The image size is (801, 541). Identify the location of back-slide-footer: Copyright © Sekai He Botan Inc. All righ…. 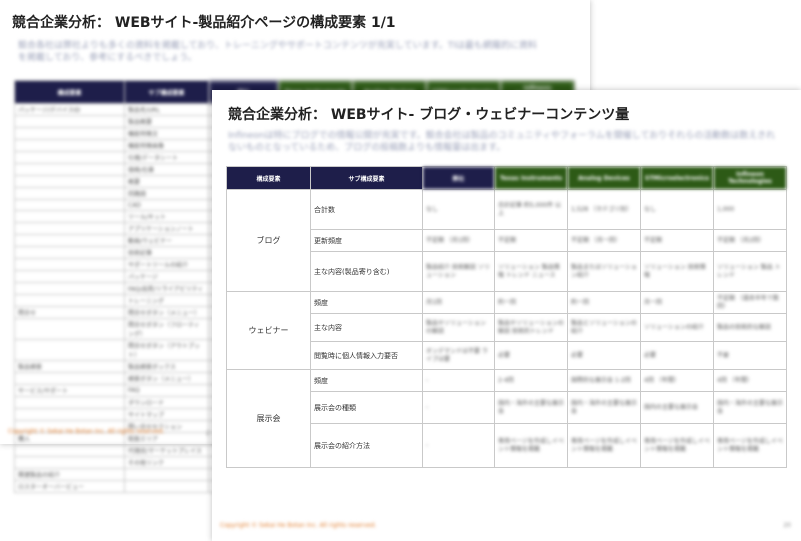
(86, 431).